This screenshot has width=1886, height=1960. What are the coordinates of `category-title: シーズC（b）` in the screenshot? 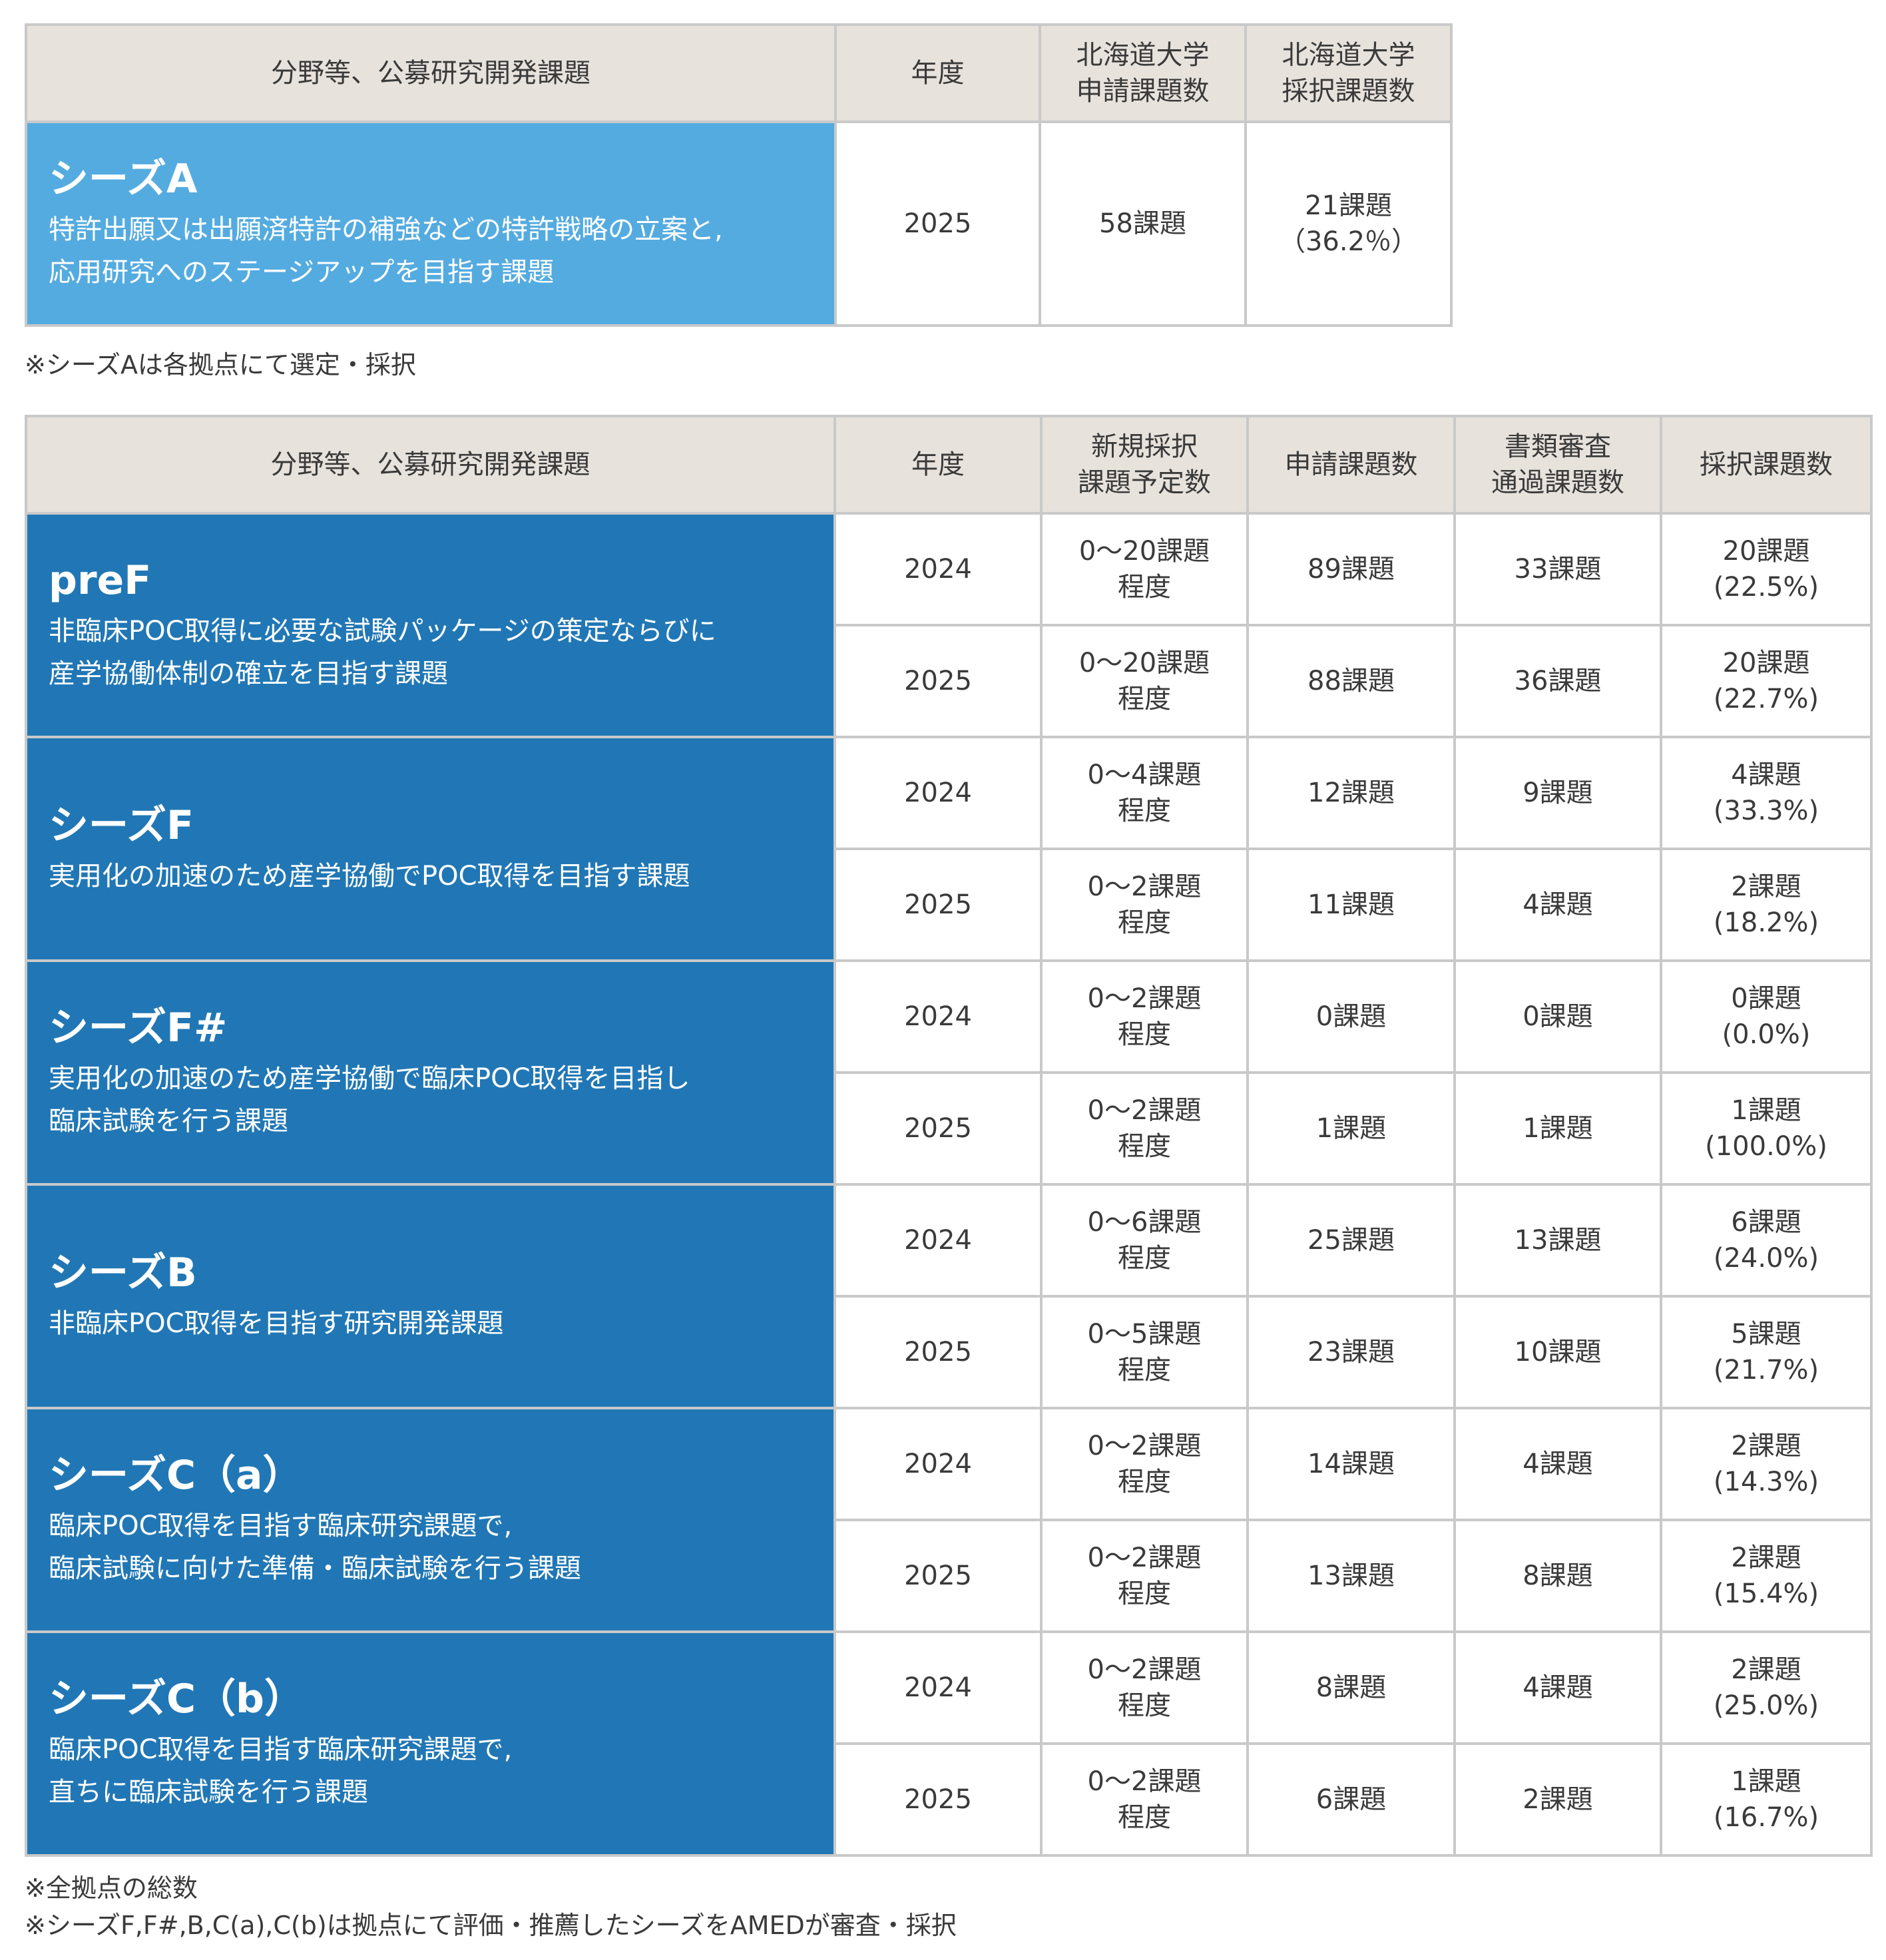 It's located at (176, 1699).